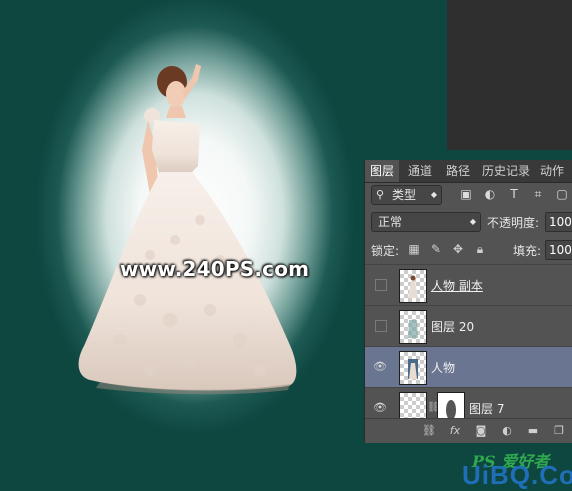 The image size is (572, 491). Describe the element at coordinates (507, 431) in the screenshot. I see `adjustment-icon: ◐` at that location.